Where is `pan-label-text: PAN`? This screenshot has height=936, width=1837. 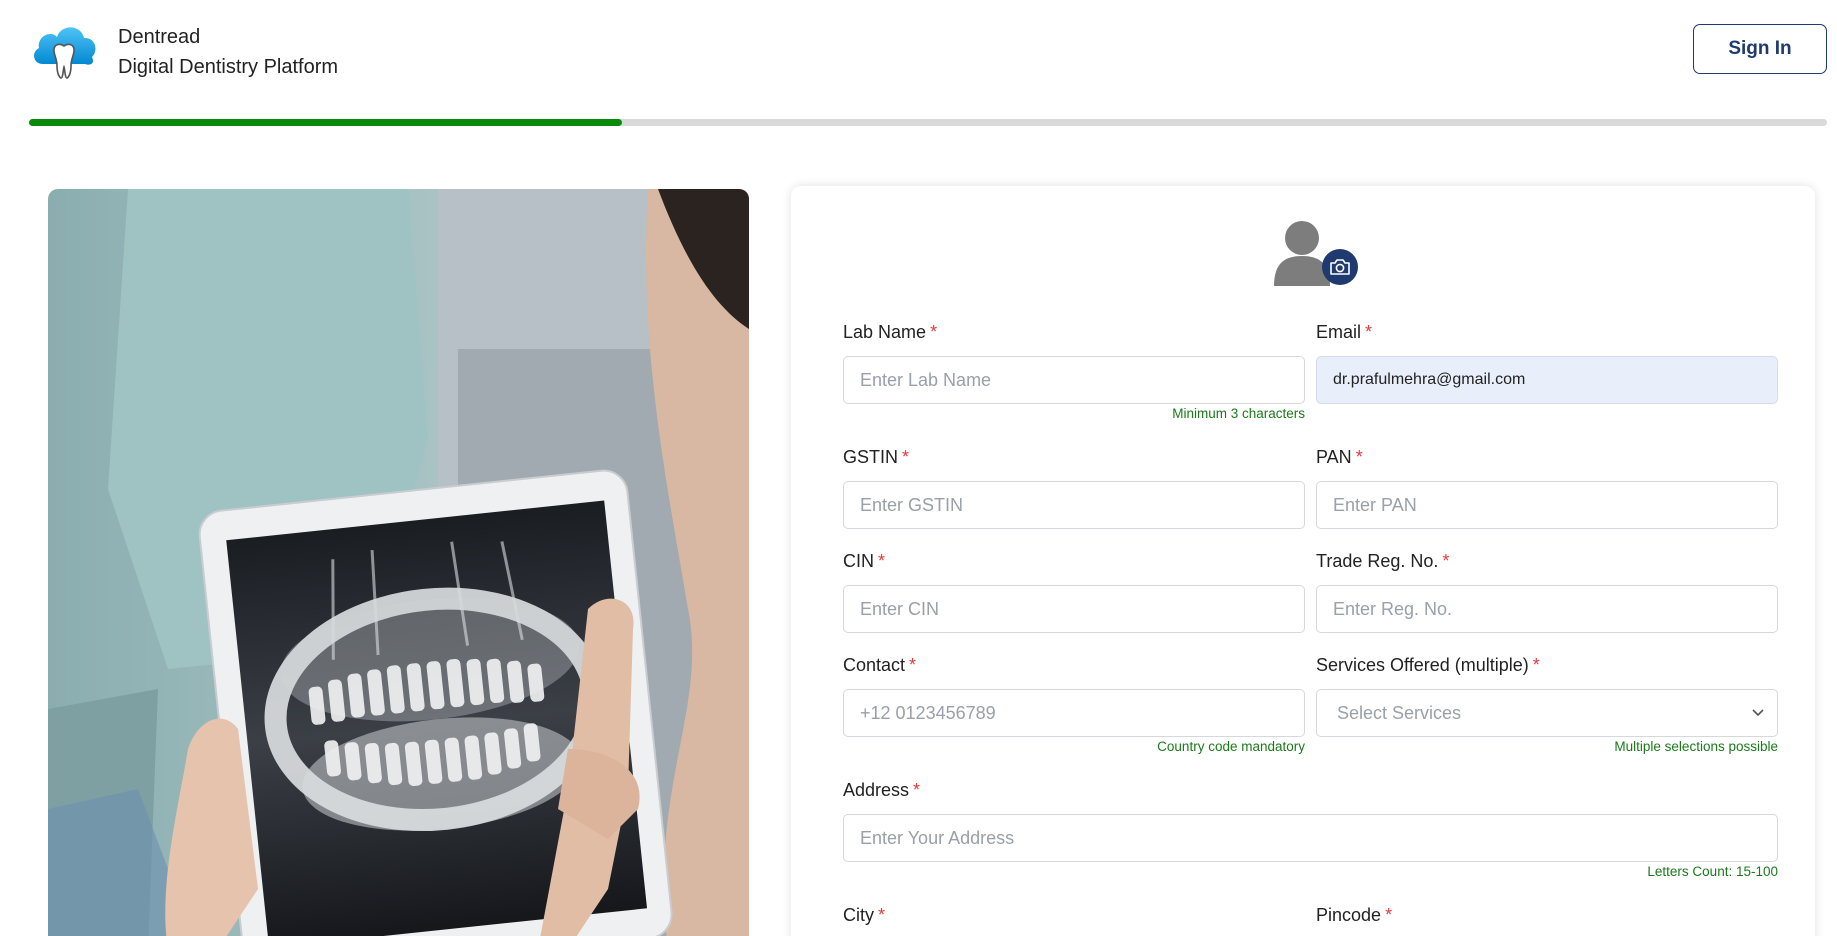
pan-label-text: PAN is located at coordinates (1334, 457).